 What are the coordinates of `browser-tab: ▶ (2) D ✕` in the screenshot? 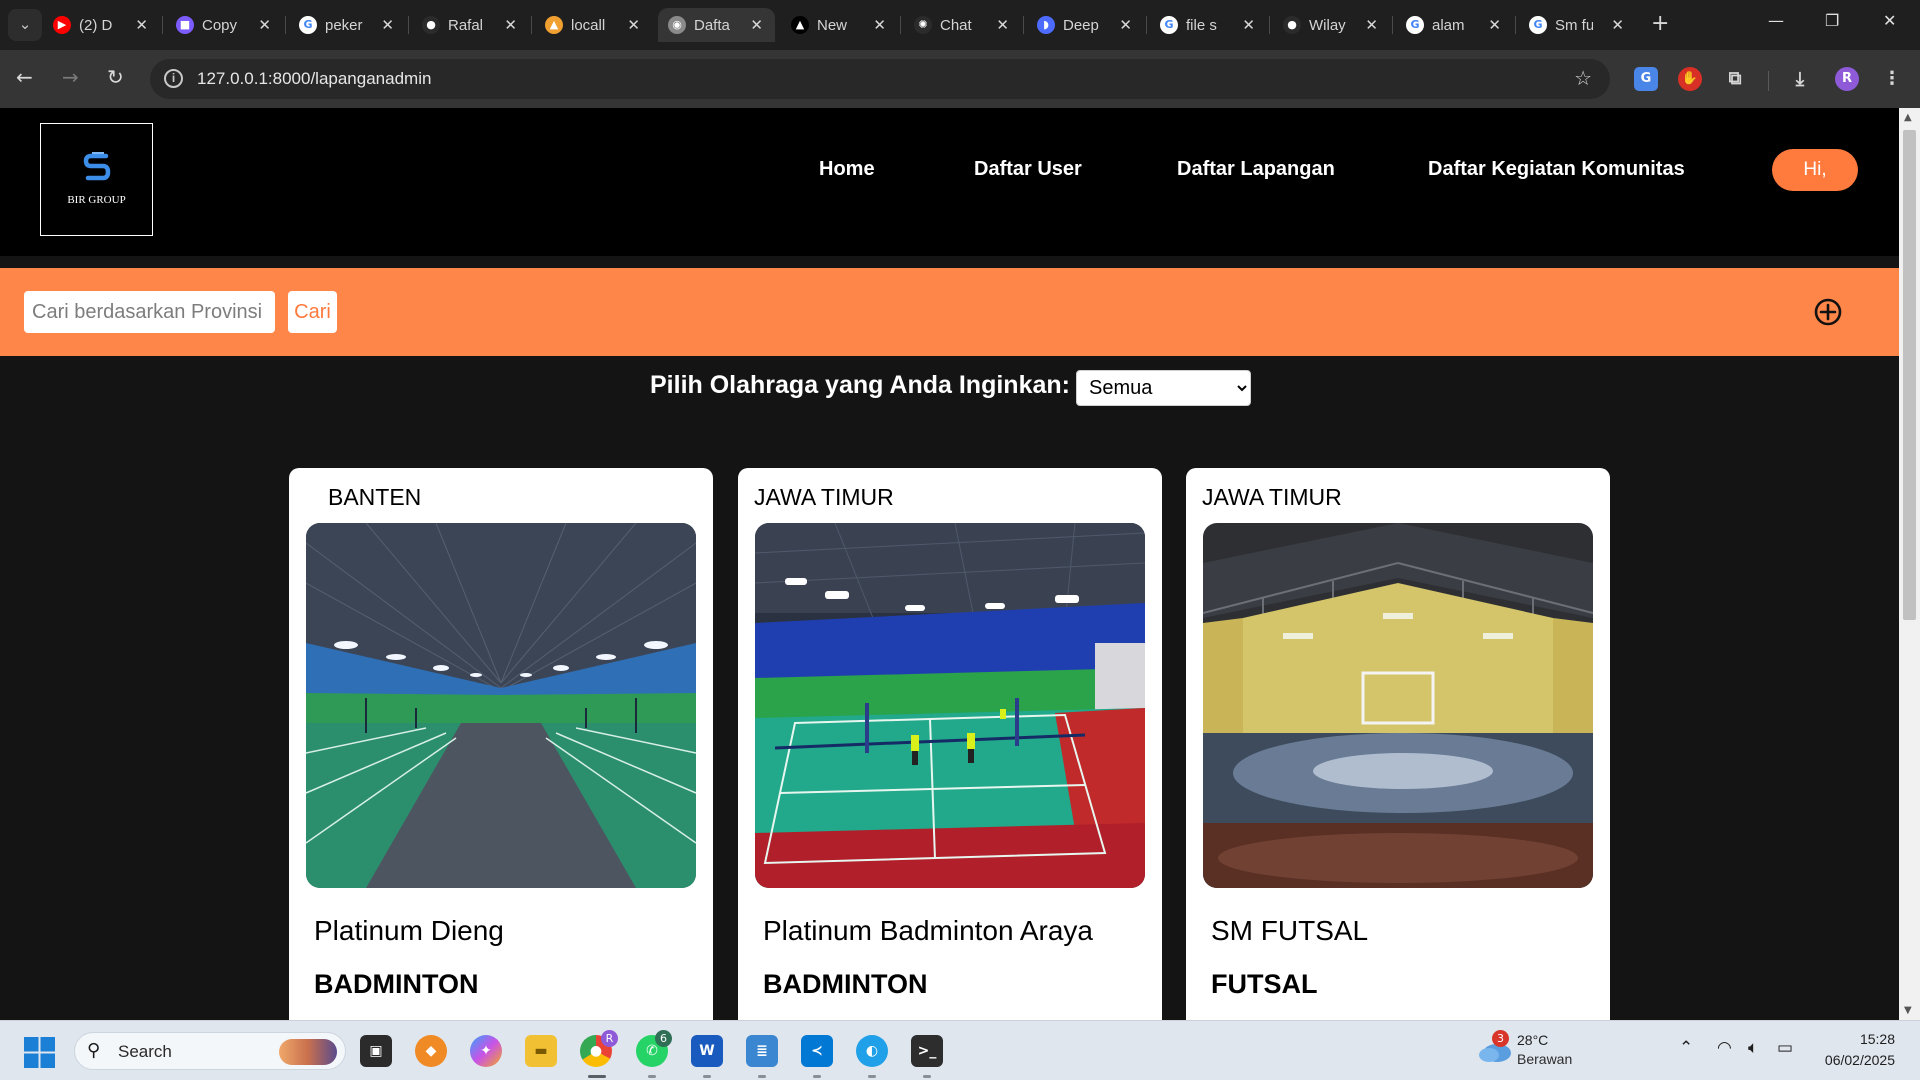 It's located at (101, 25).